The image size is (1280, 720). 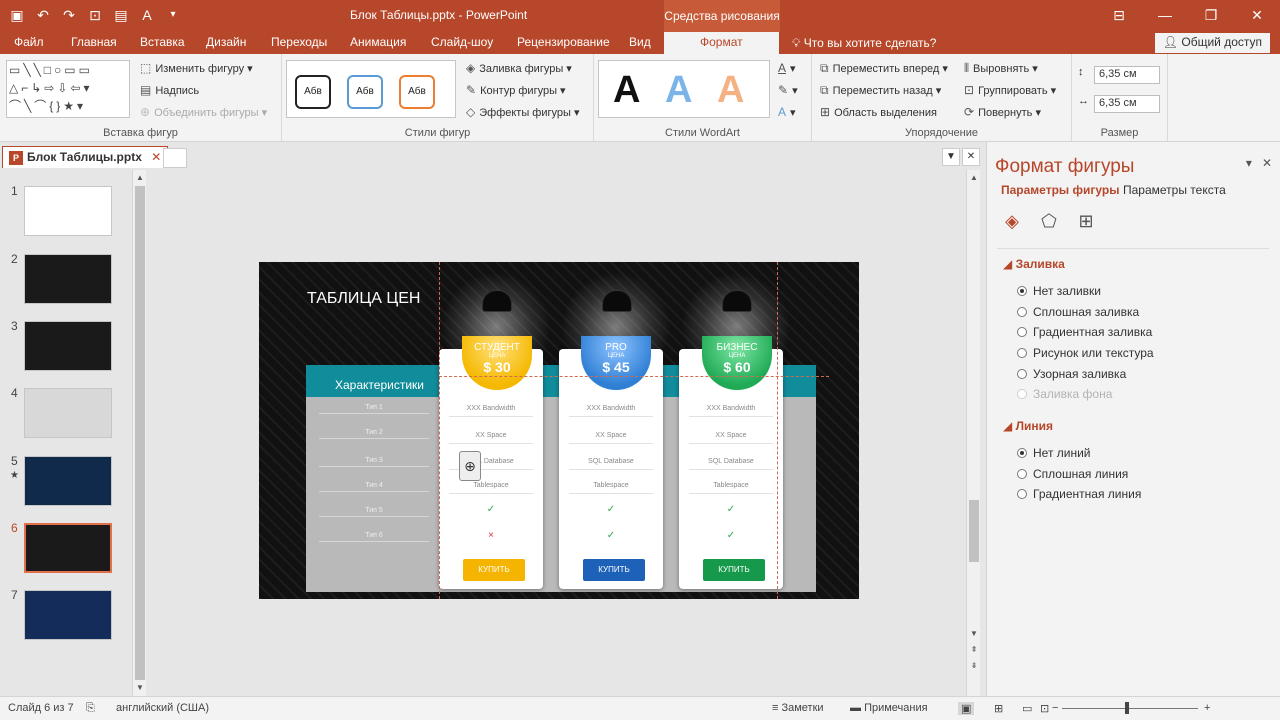 I want to click on text-fill-button: A ▾, so click(x=787, y=68).